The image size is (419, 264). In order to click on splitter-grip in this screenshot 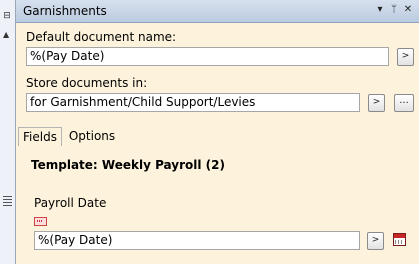, I will do `click(7, 201)`.